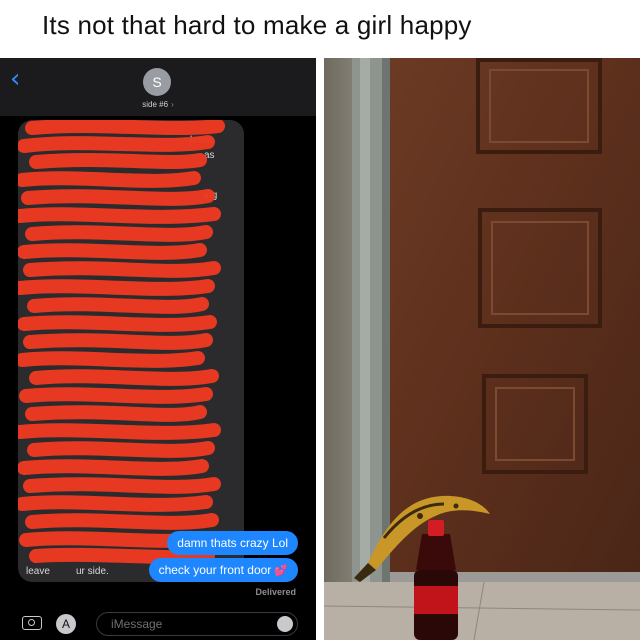  Describe the element at coordinates (172, 104) in the screenshot. I see `chevron-right-icon: ›` at that location.